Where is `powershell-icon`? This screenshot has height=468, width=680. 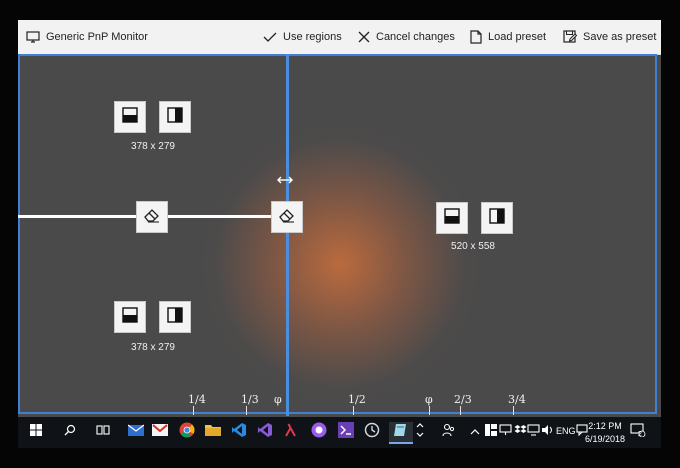 powershell-icon is located at coordinates (346, 432).